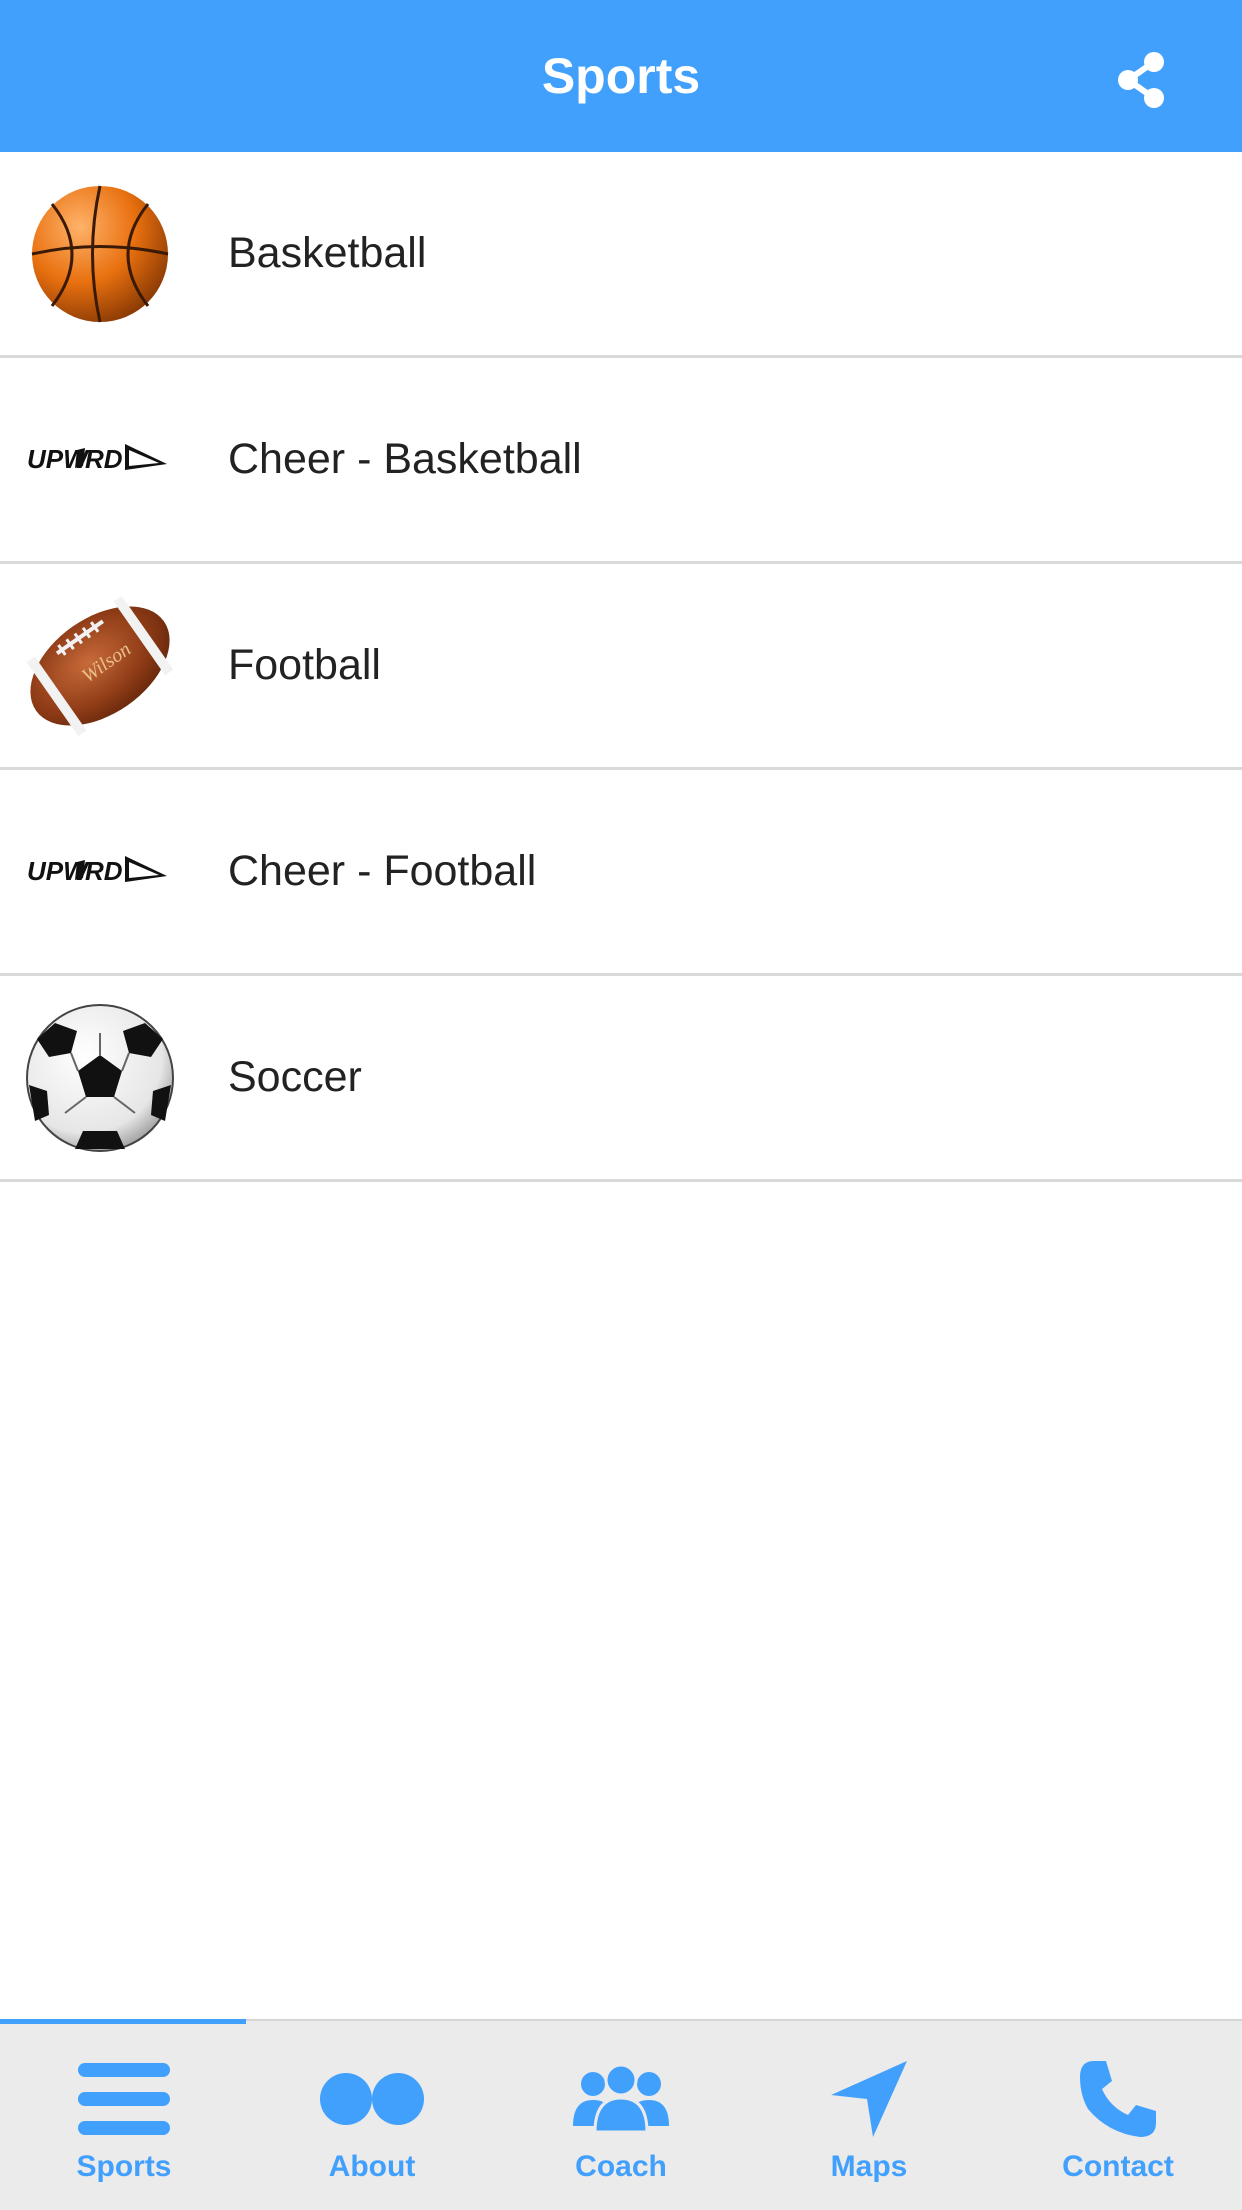 This screenshot has width=1242, height=2210. What do you see at coordinates (621, 873) in the screenshot?
I see `list-item-cheer-football: UPW RD Cheer - Football` at bounding box center [621, 873].